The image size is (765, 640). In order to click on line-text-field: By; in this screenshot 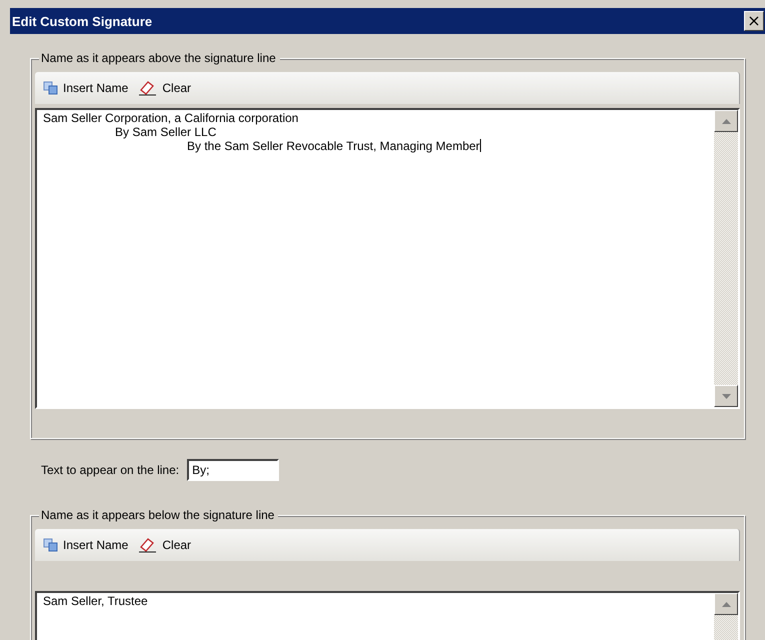, I will do `click(233, 470)`.